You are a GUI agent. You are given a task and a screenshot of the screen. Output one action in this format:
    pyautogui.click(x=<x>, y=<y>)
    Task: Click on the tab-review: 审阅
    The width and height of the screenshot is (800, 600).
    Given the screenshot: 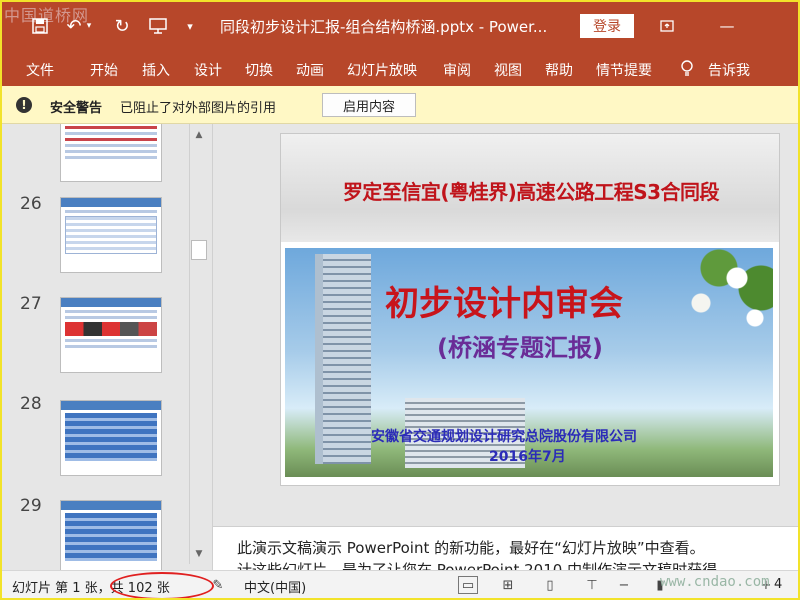 What is the action you would take?
    pyautogui.click(x=457, y=70)
    